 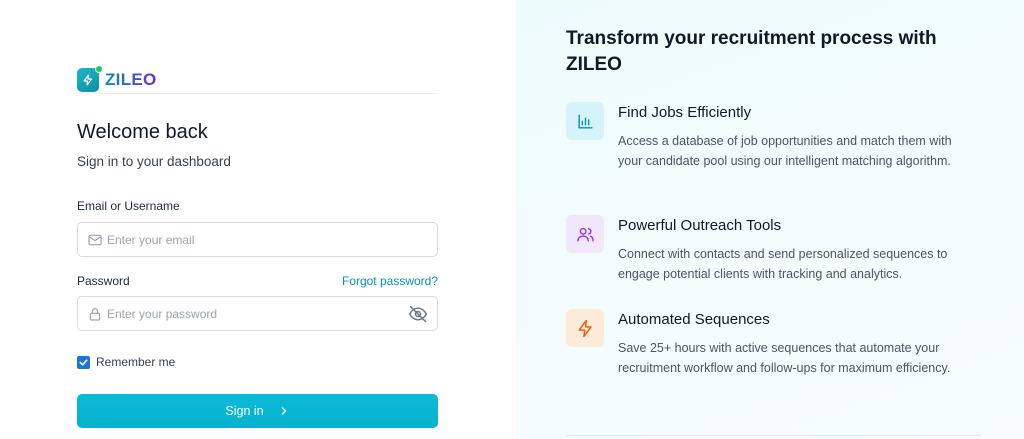 What do you see at coordinates (142, 132) in the screenshot?
I see `page-title: Welcome back` at bounding box center [142, 132].